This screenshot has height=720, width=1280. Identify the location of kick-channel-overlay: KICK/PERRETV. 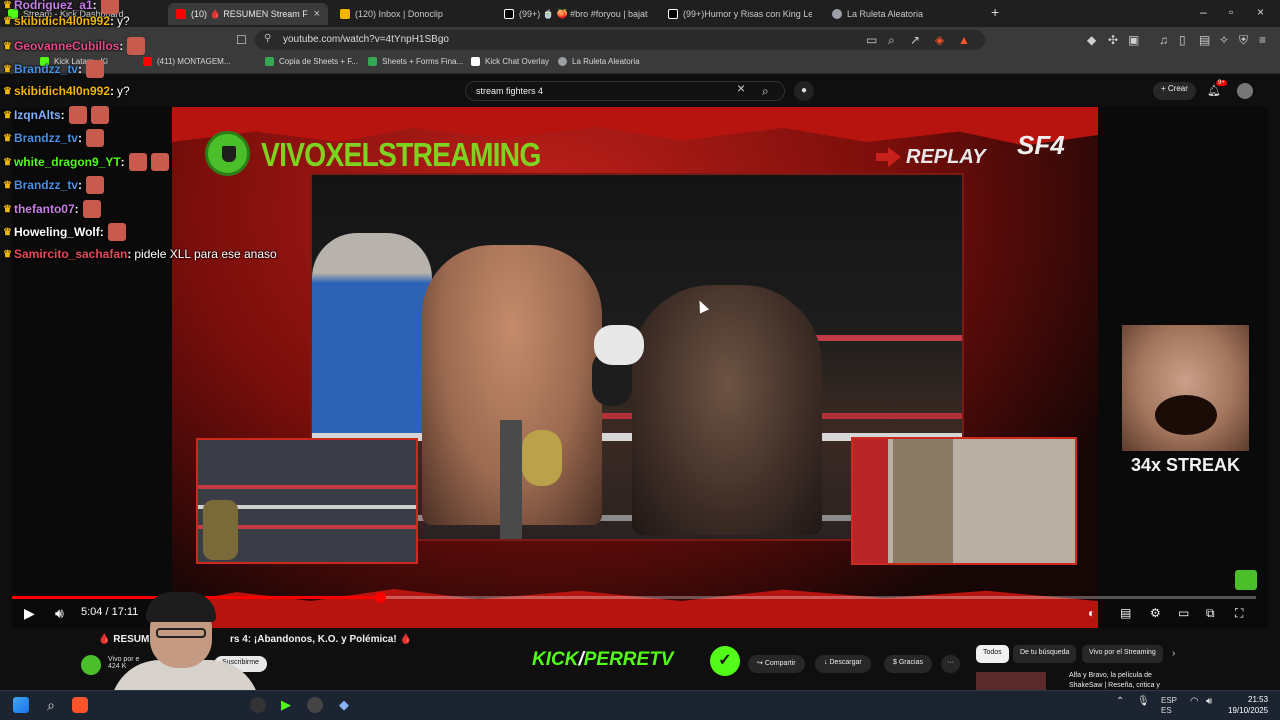
(602, 660).